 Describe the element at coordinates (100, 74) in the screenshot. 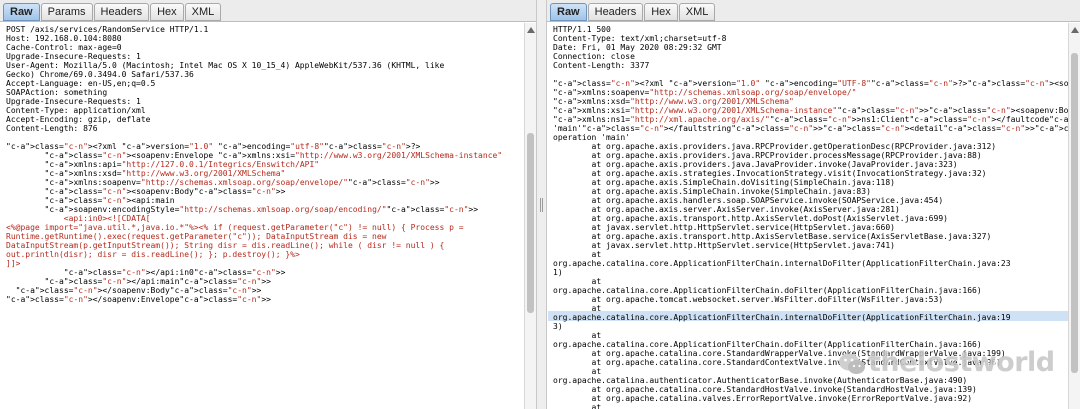

I see `request-header-line: Gecko) Chrome/69.0.3494.0 Safari/537.36` at that location.